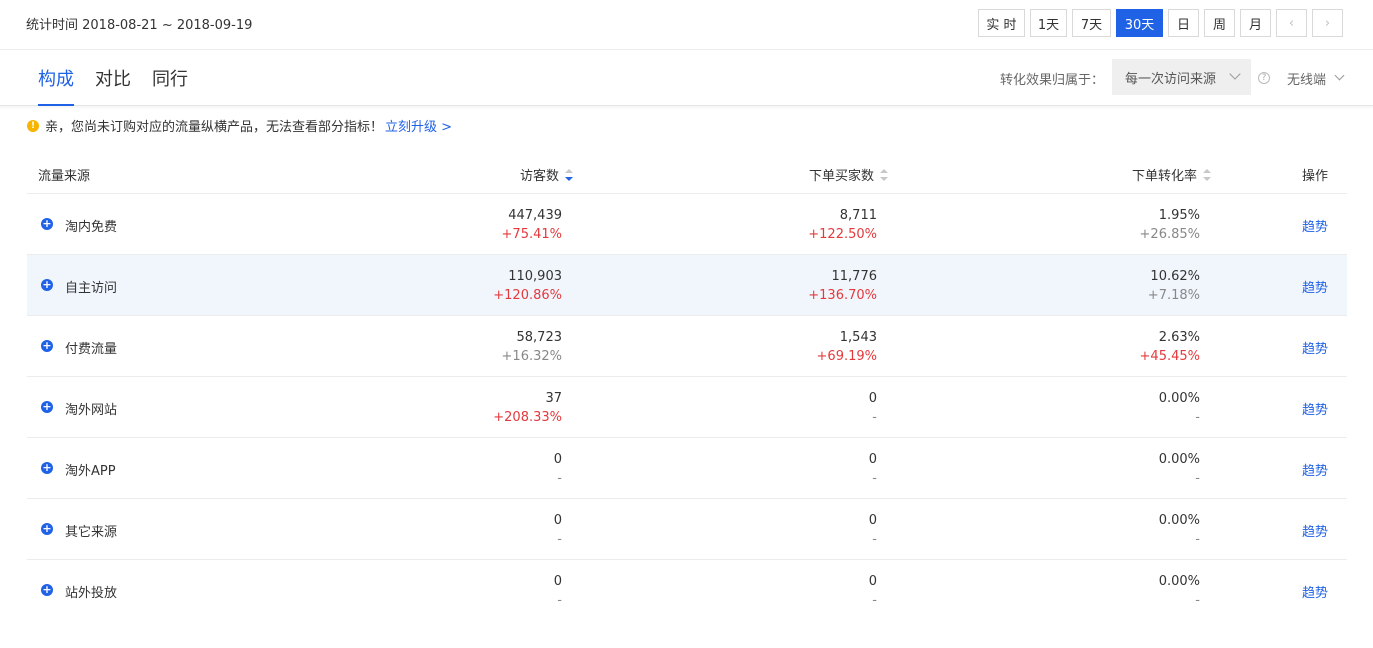 This screenshot has height=648, width=1373. Describe the element at coordinates (64, 176) in the screenshot. I see `column-header-source: 流量来源` at that location.